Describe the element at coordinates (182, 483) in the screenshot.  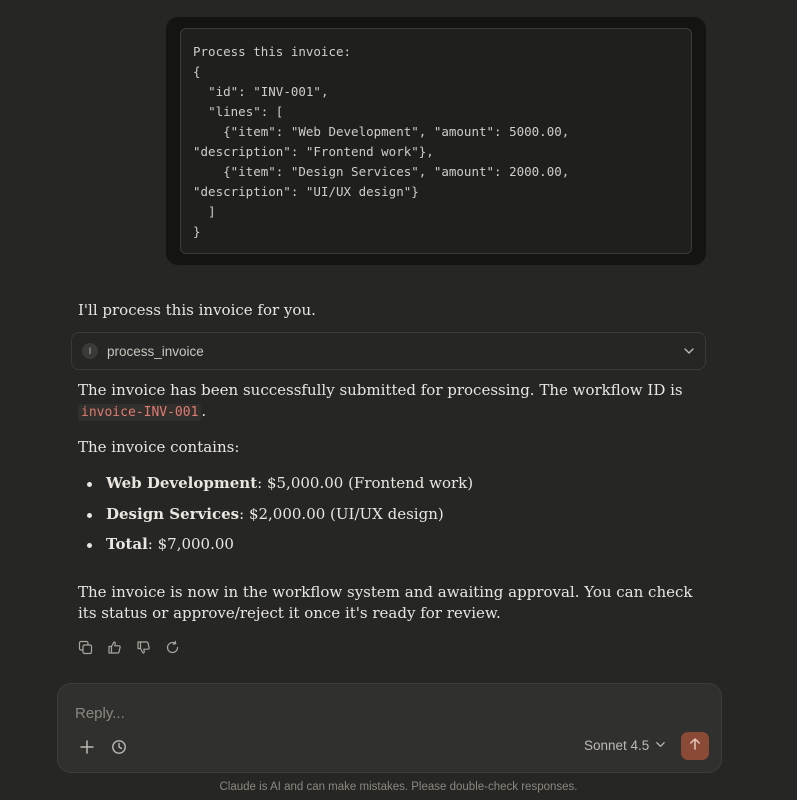
I see `list-item-label: Web Development` at that location.